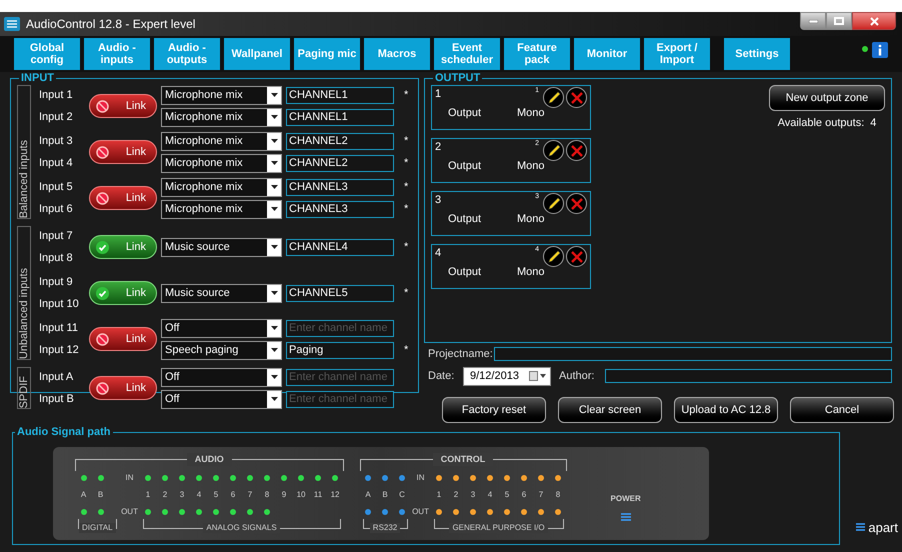  I want to click on group-label: RS232, so click(385, 528).